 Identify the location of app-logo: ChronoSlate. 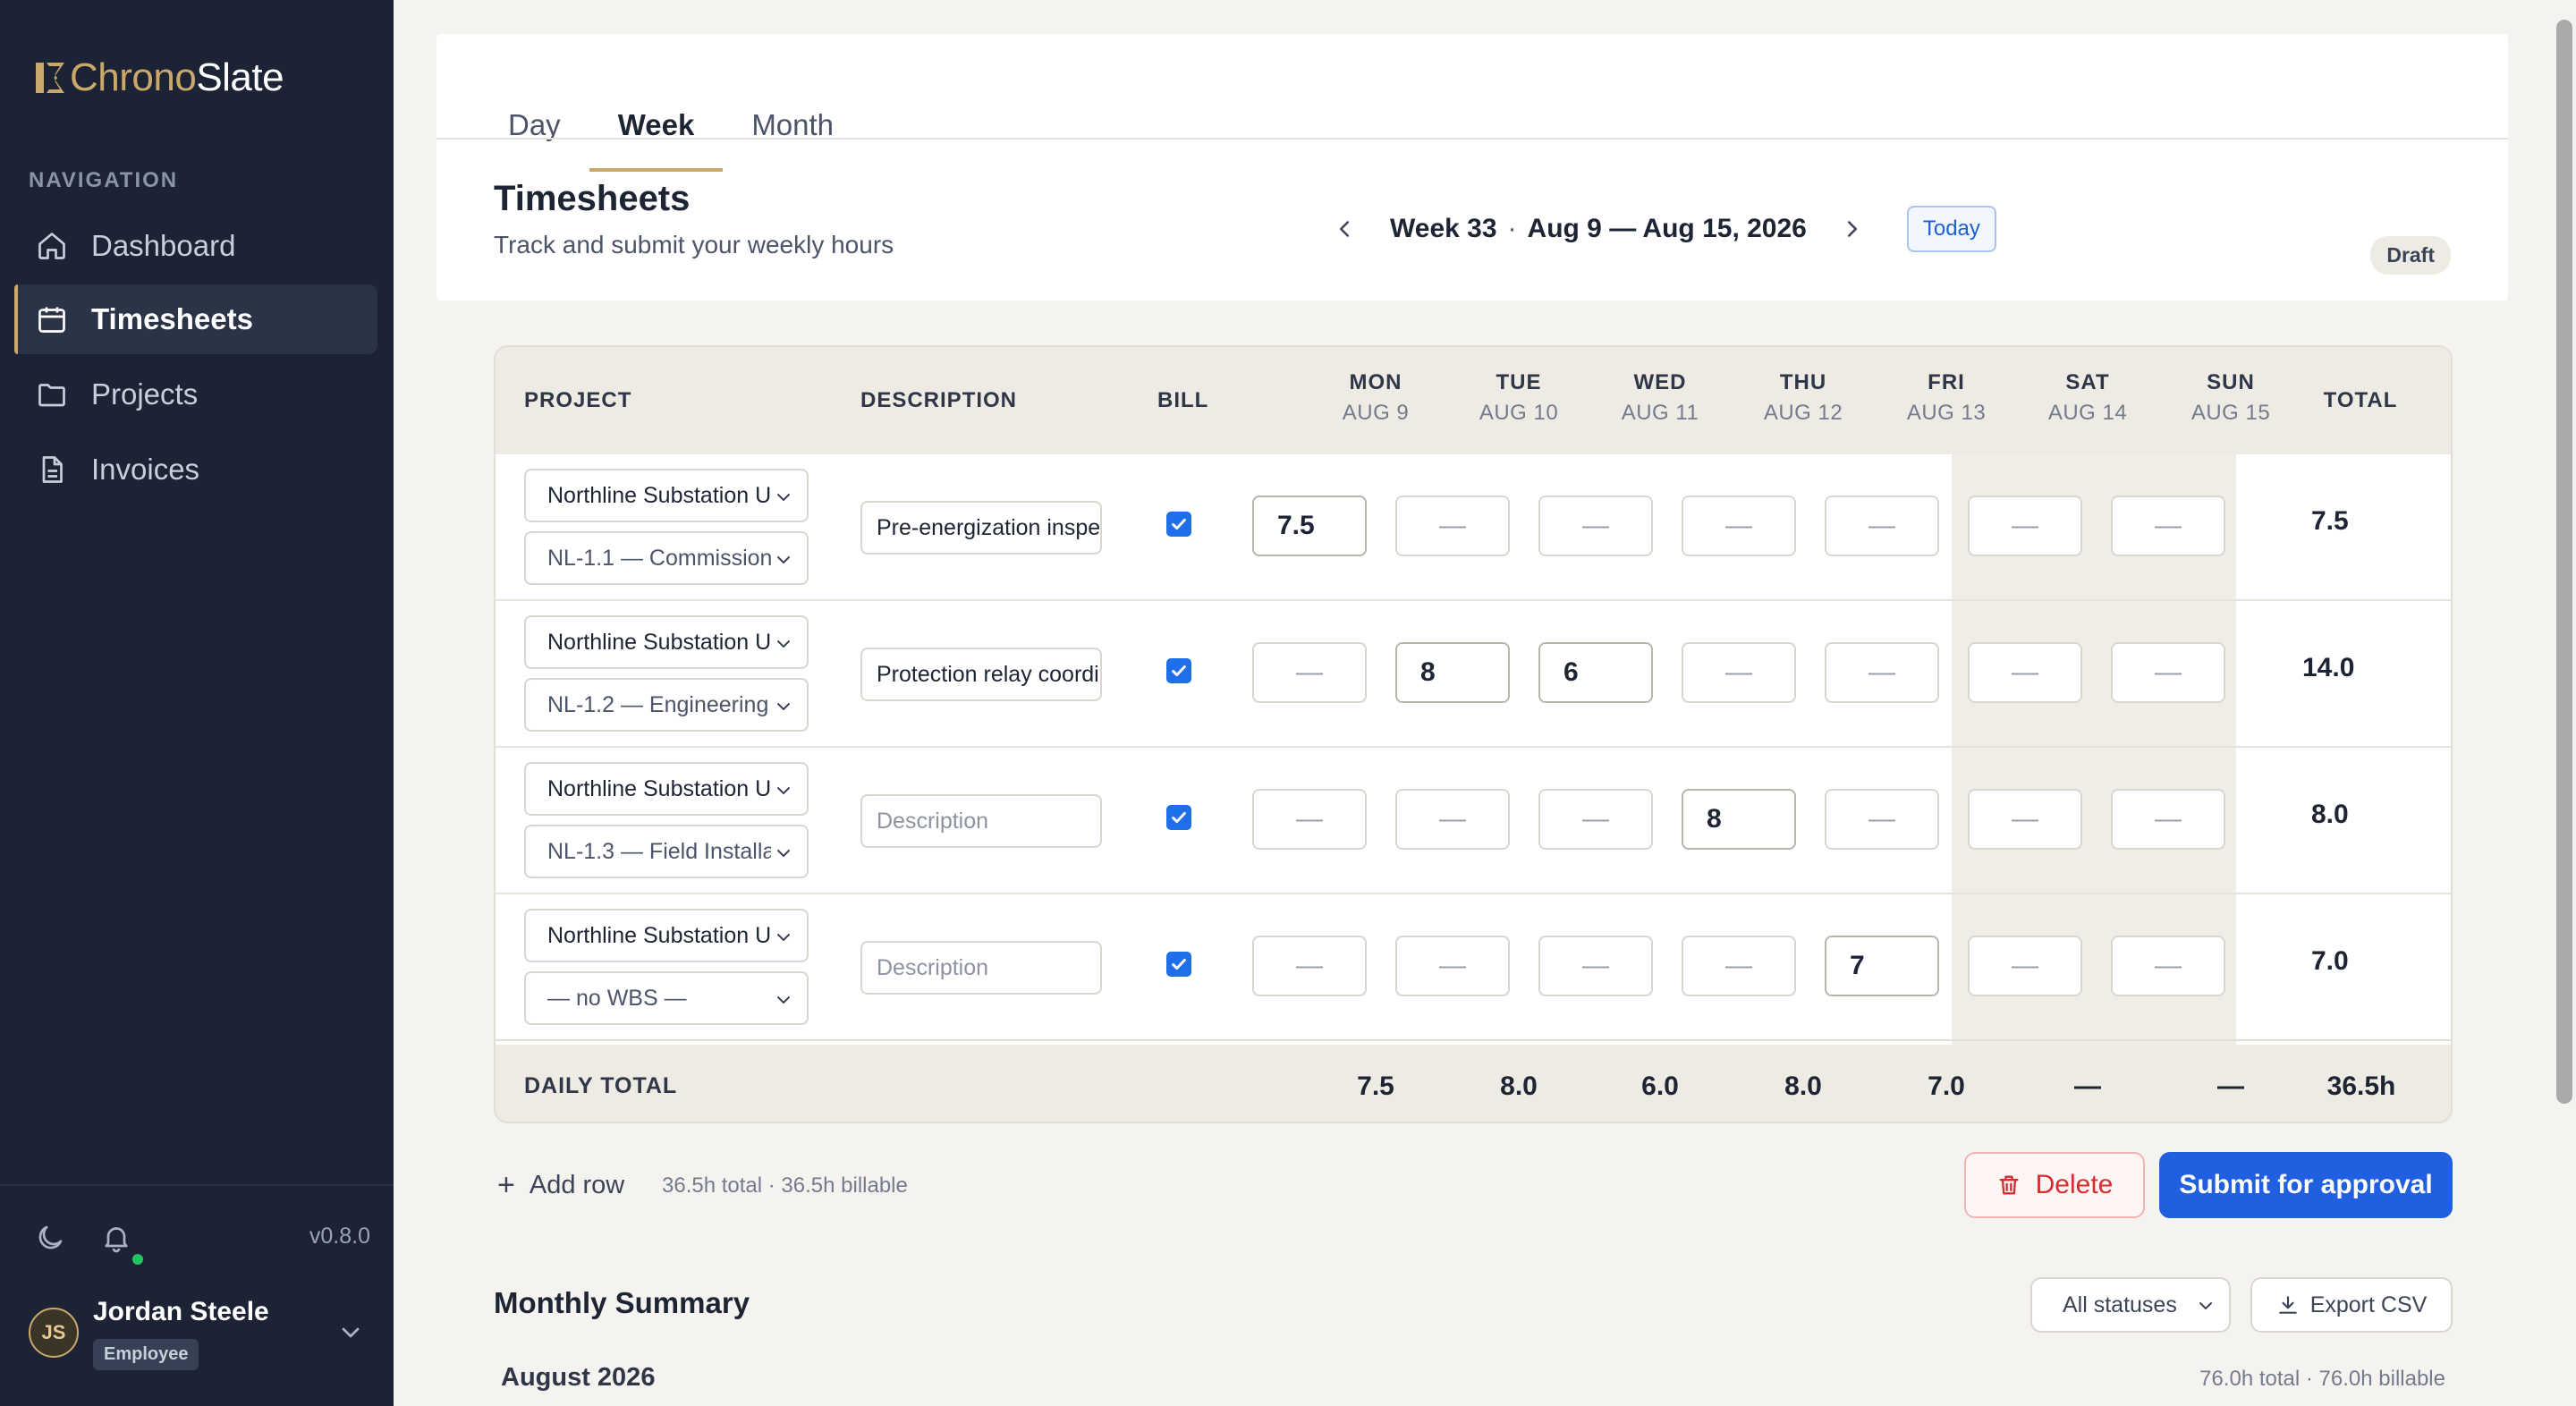
(160, 77).